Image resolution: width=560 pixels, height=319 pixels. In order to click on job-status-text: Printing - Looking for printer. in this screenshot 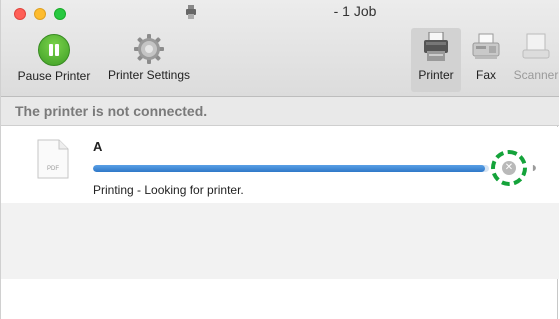, I will do `click(168, 190)`.